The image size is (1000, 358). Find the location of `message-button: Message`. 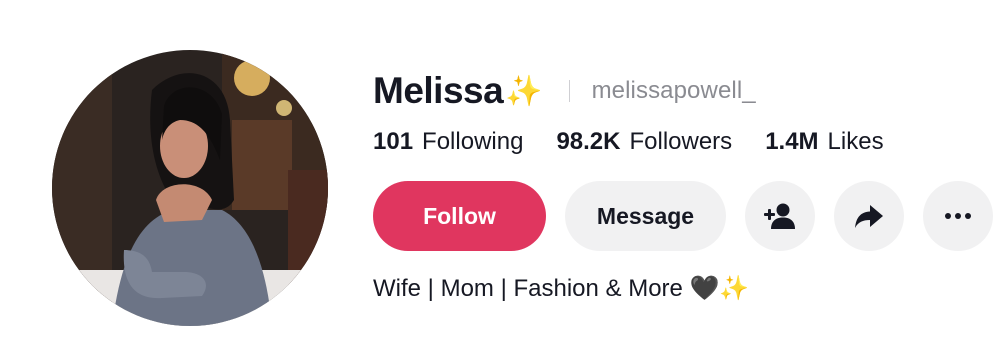

message-button: Message is located at coordinates (645, 216).